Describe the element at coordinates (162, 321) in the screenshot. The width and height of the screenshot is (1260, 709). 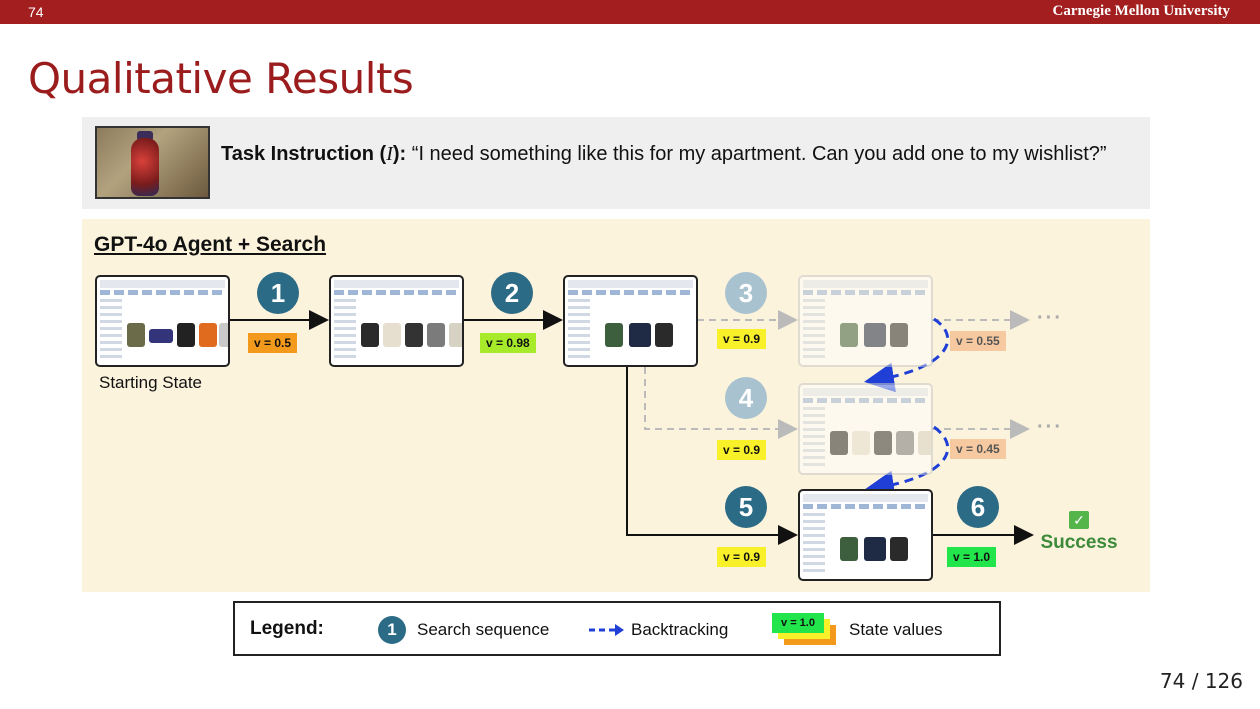
I see `state-screenshot-start` at that location.